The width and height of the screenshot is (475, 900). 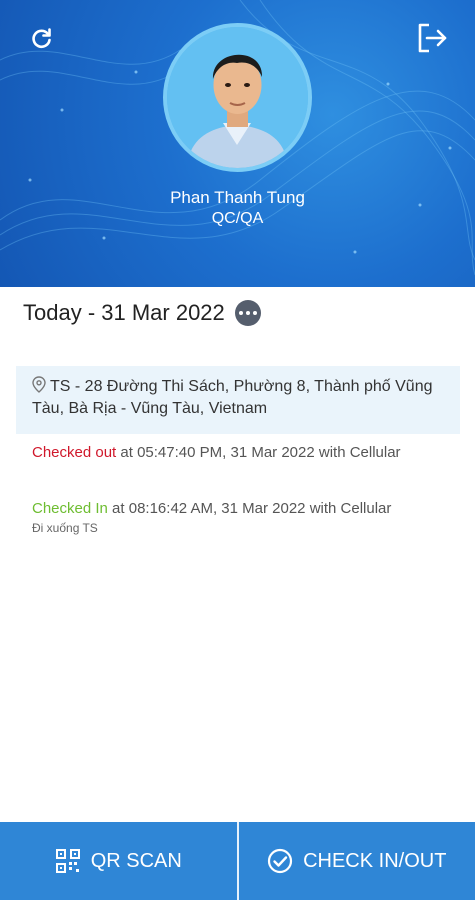 I want to click on qr-scan-label: QR SCAN, so click(x=136, y=860).